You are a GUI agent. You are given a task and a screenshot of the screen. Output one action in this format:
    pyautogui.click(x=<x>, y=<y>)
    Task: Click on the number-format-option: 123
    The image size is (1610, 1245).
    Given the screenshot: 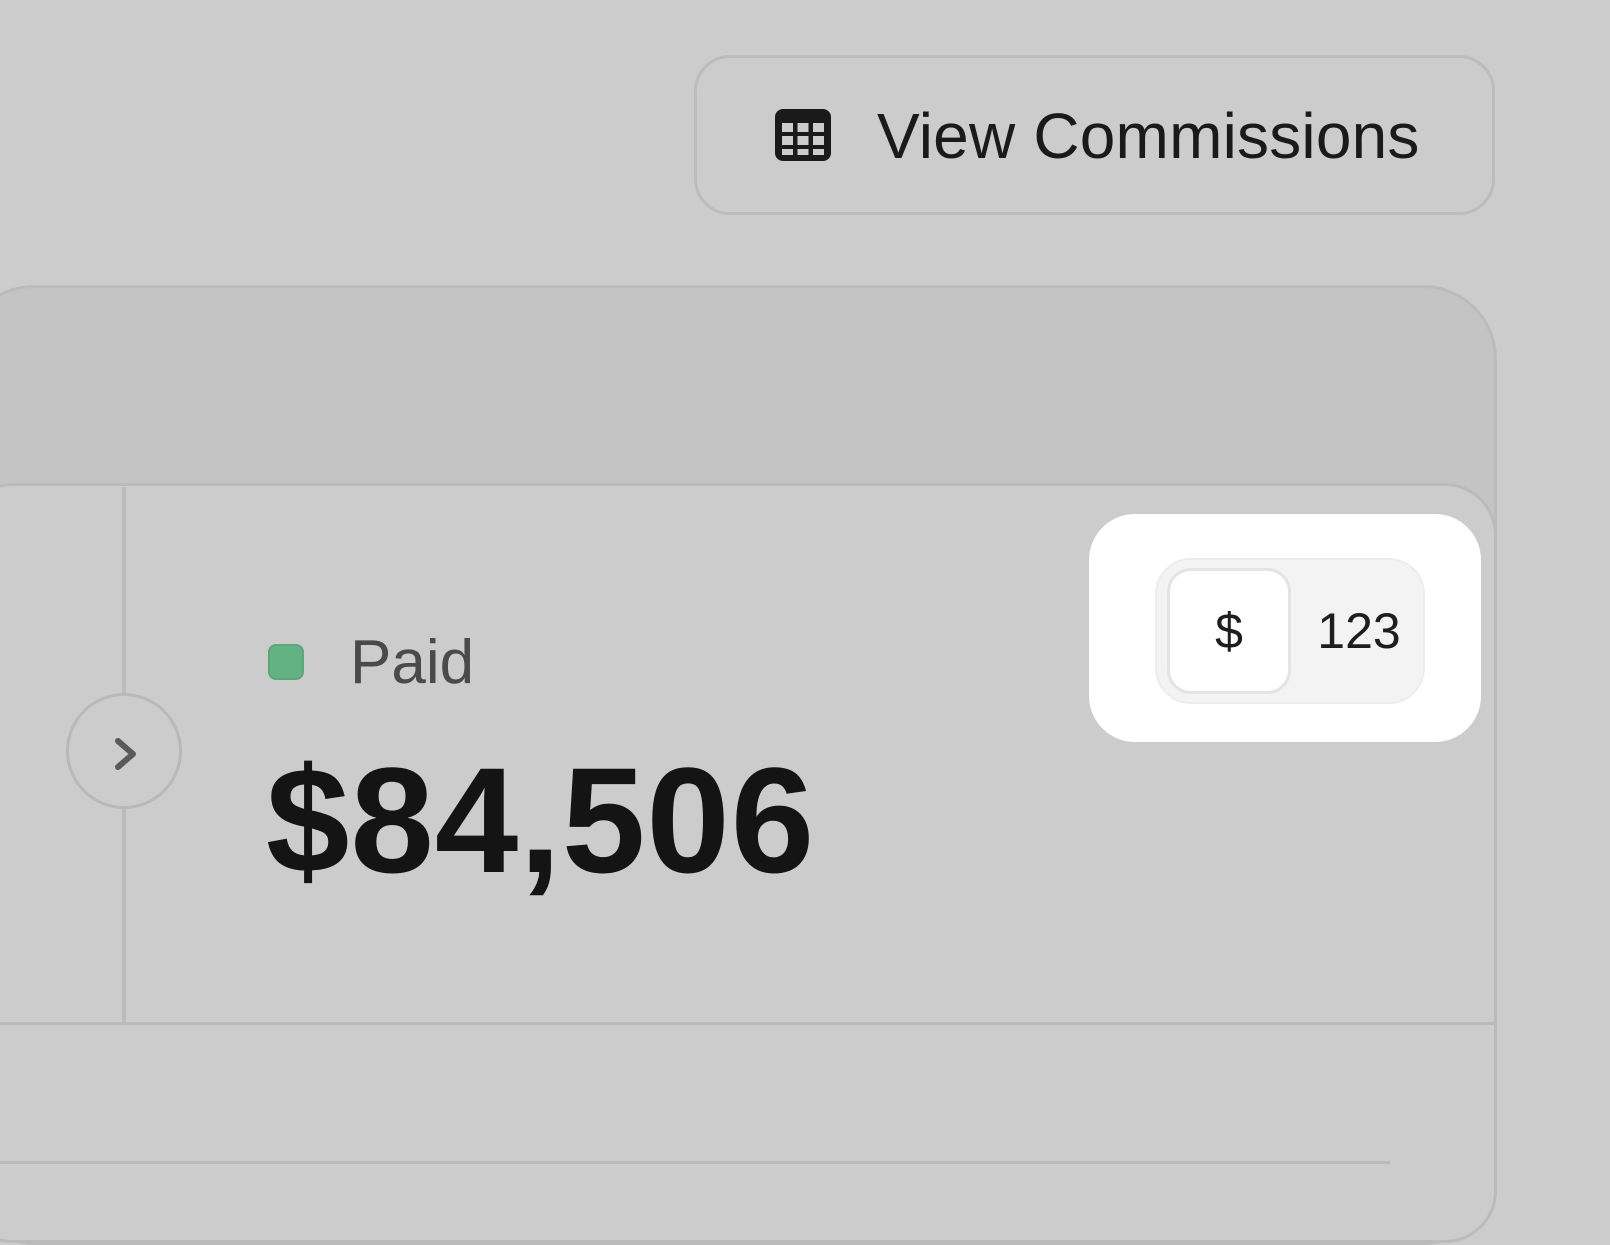 What is the action you would take?
    pyautogui.click(x=1359, y=631)
    